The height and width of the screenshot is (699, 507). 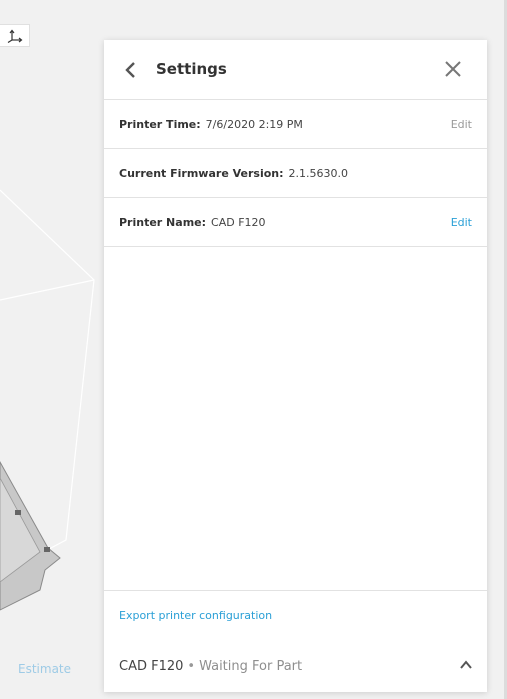 I want to click on page-title: Settings, so click(x=191, y=69).